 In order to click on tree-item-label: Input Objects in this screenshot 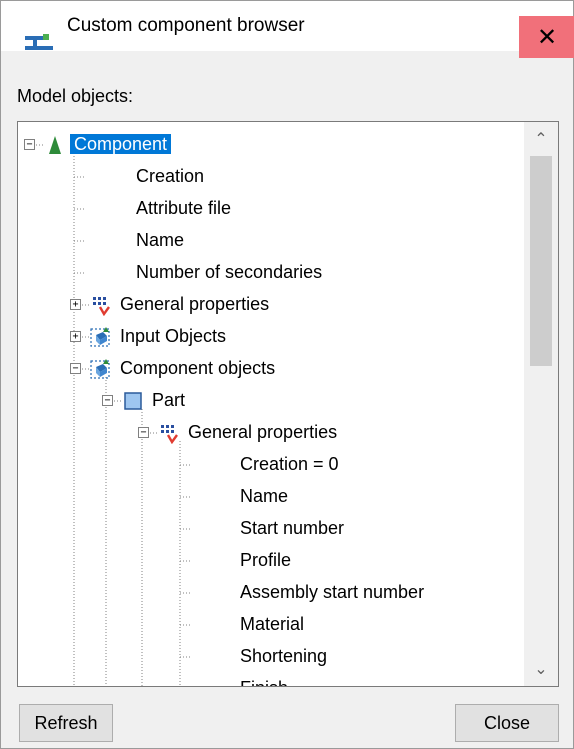, I will do `click(173, 336)`.